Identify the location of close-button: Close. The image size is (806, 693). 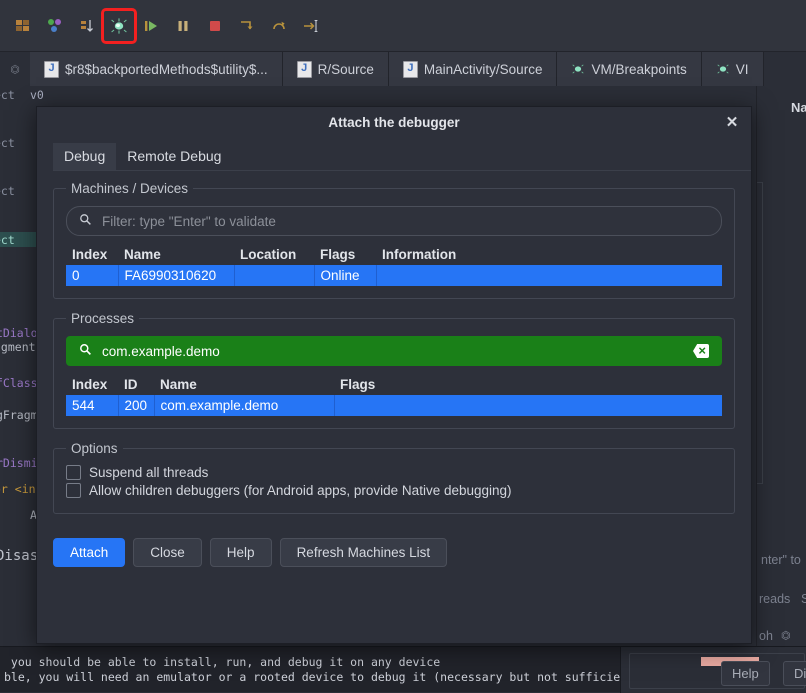
(167, 552).